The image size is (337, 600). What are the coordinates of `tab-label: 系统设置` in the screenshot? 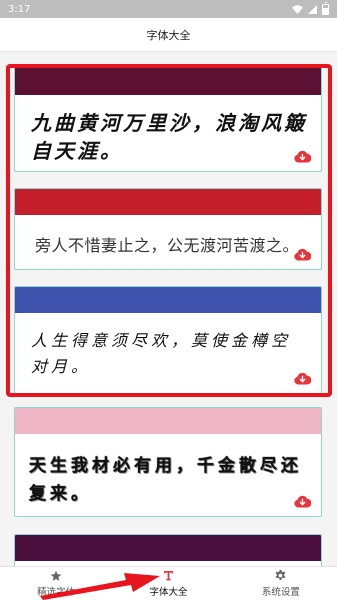 It's located at (280, 592).